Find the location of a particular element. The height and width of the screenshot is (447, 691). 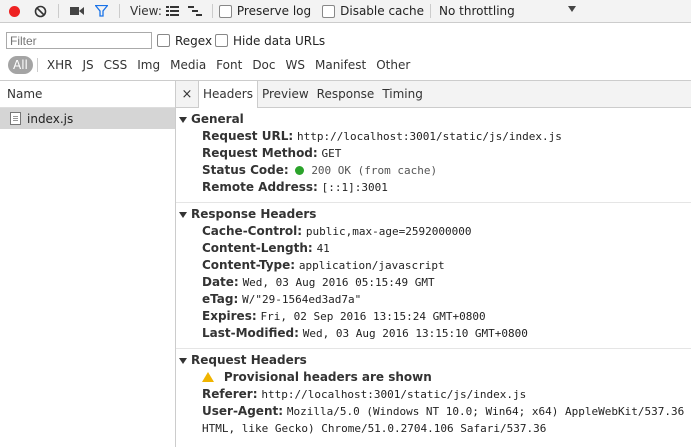

request-headers-toggle: Request Headers is located at coordinates (433, 360).